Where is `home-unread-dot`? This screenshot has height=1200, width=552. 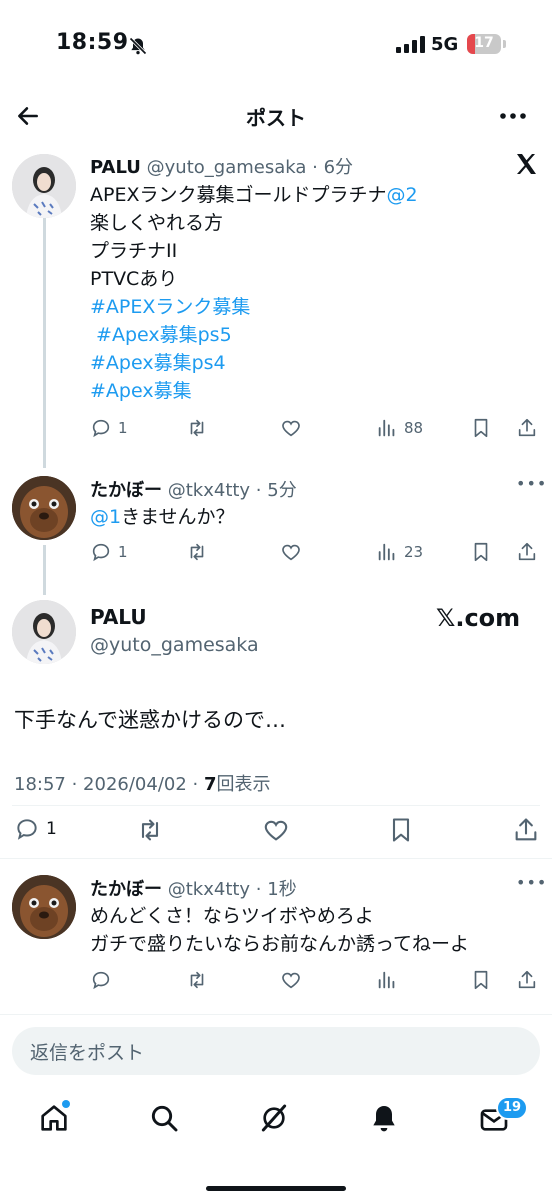
home-unread-dot is located at coordinates (66, 1104).